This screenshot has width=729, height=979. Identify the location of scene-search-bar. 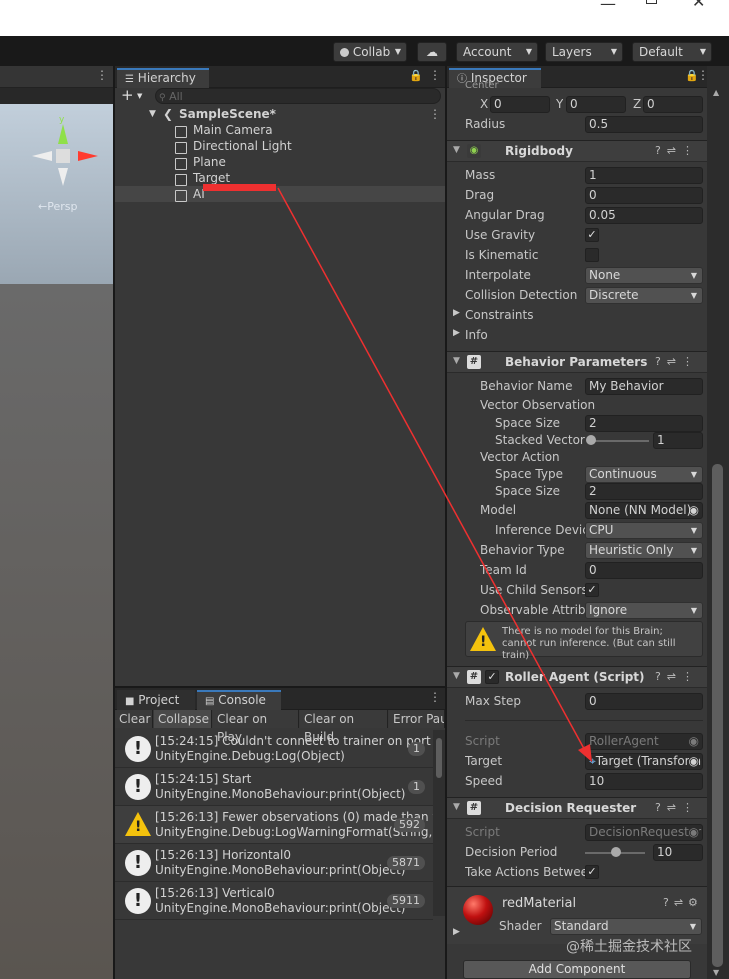
(56, 96).